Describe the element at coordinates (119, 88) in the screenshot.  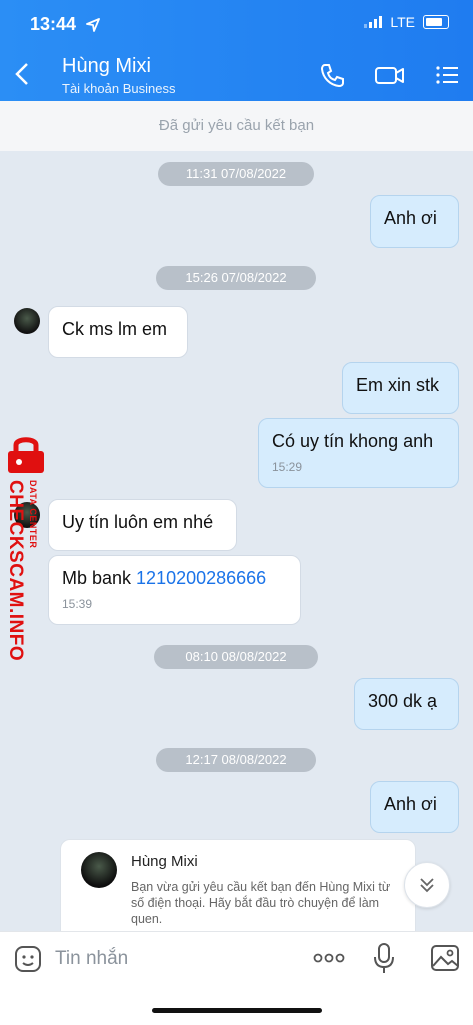
I see `account-type: Tài khoản Business` at that location.